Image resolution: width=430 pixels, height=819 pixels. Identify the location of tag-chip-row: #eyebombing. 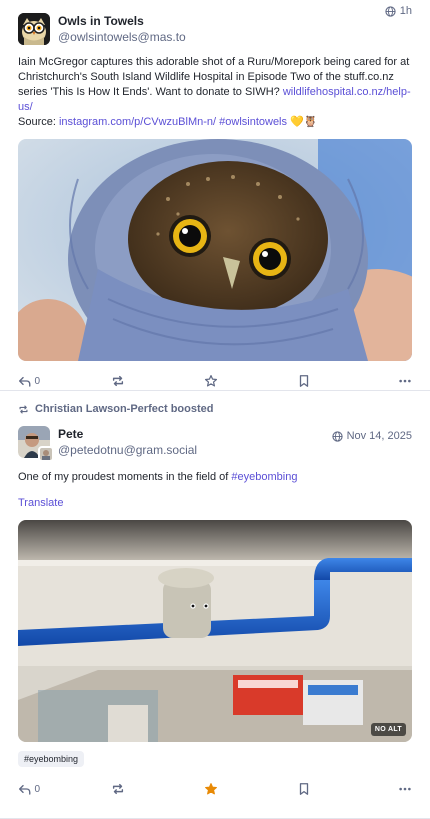
(215, 759).